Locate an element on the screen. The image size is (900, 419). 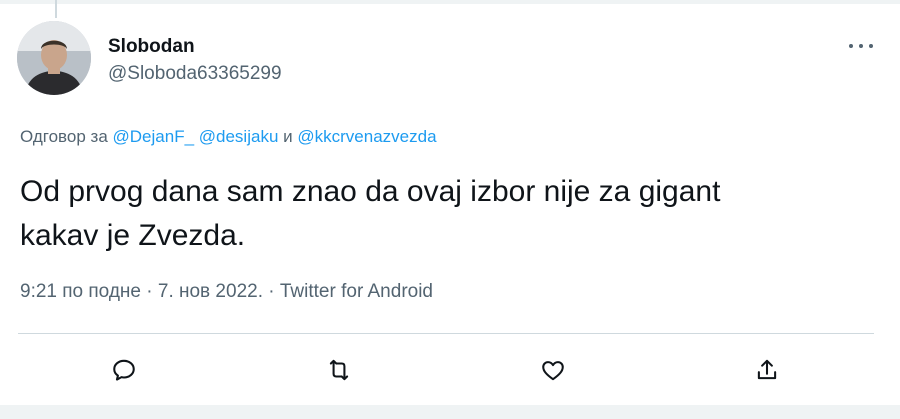
thread-connector-line is located at coordinates (56, 9).